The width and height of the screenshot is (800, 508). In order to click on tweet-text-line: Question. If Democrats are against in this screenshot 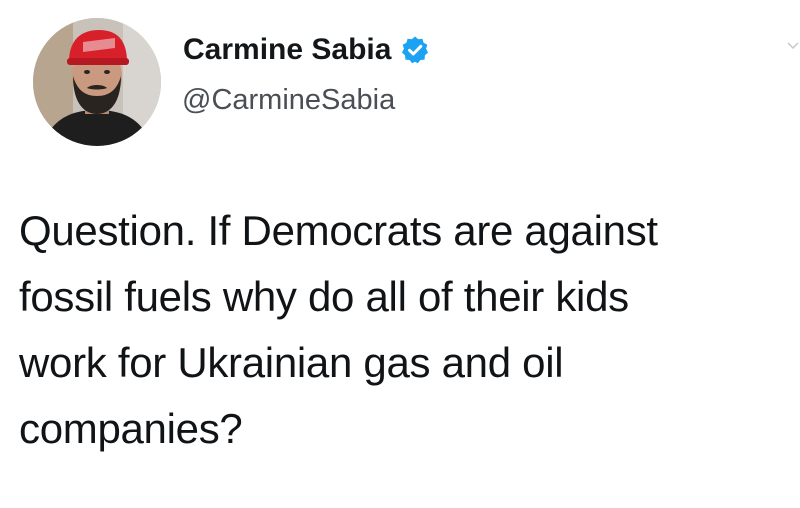, I will do `click(338, 230)`.